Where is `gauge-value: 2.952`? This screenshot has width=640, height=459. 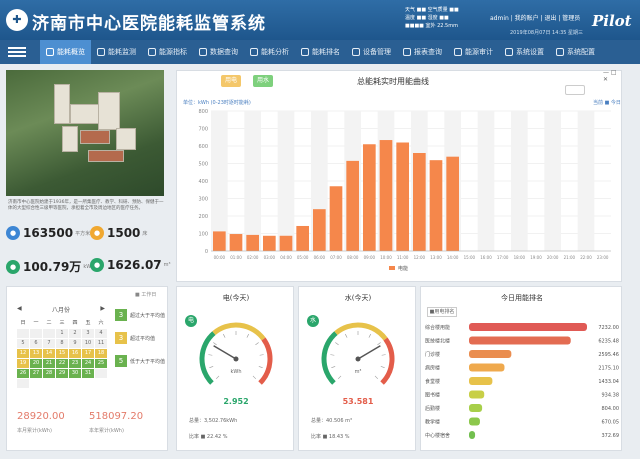 gauge-value: 2.952 is located at coordinates (236, 401).